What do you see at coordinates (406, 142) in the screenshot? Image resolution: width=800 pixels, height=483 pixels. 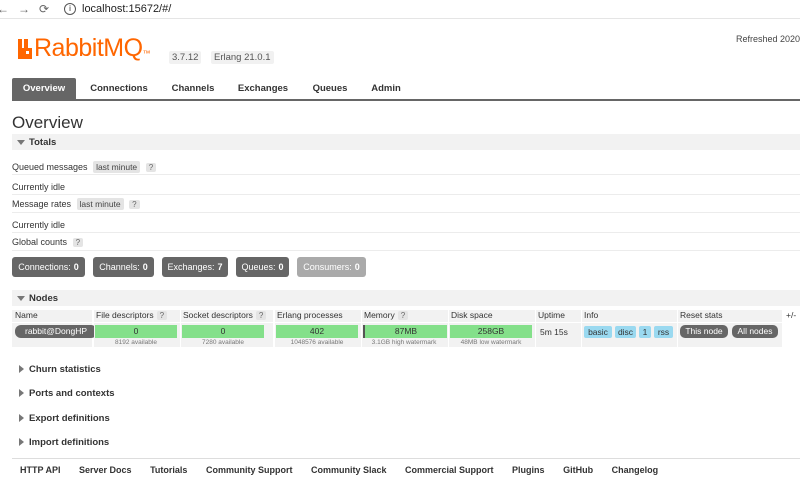 I see `totals-section-header: Totals` at bounding box center [406, 142].